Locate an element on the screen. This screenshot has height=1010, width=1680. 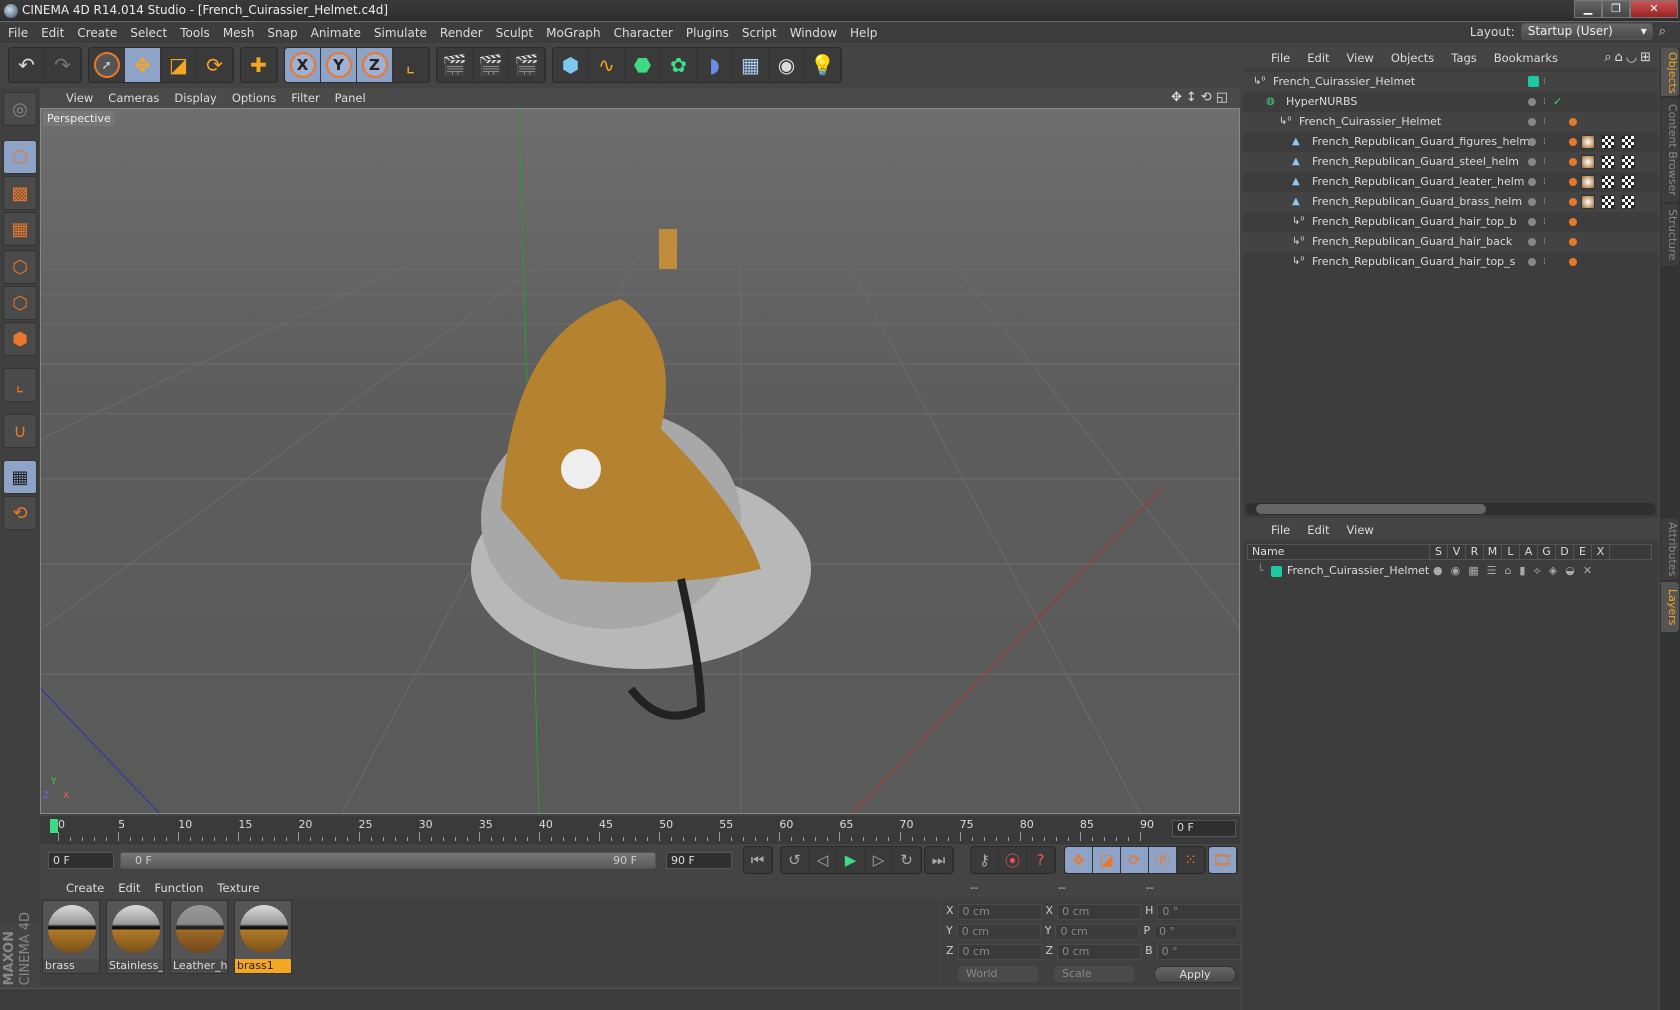
record-icon: ⦿ is located at coordinates (1013, 860).